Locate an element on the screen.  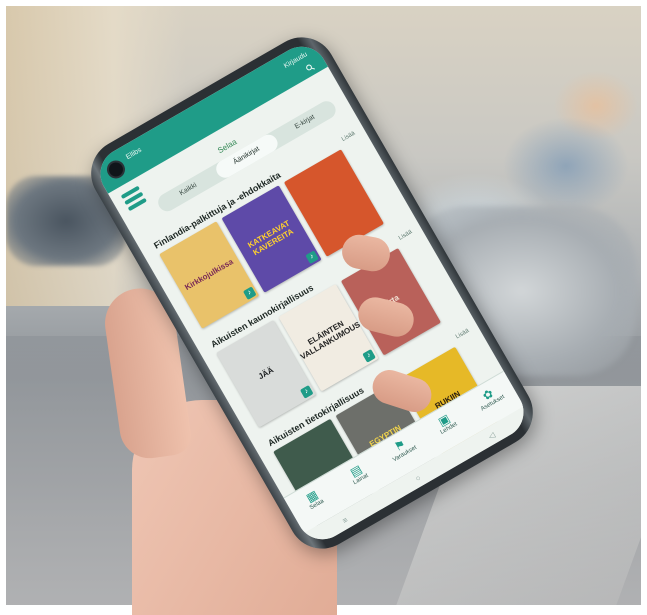
search-icon is located at coordinates (310, 67).